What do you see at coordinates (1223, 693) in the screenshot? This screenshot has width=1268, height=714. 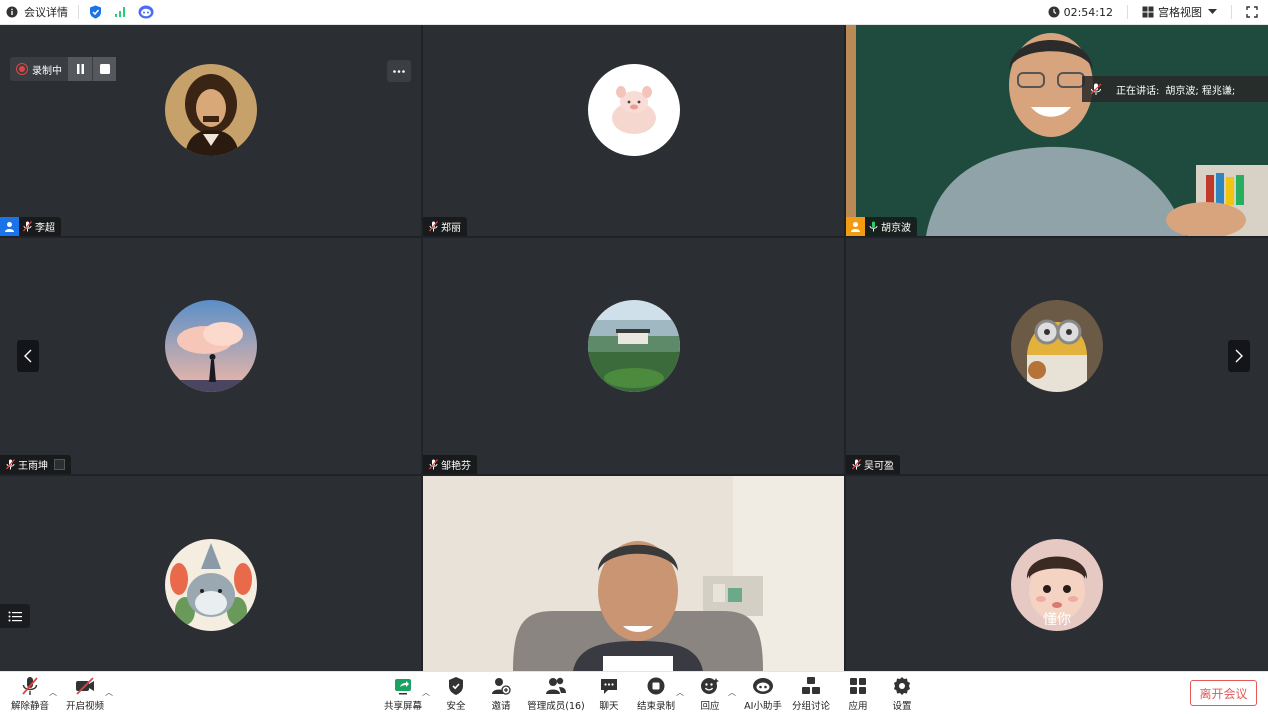 I see `leave-meeting-button: 离开会议` at bounding box center [1223, 693].